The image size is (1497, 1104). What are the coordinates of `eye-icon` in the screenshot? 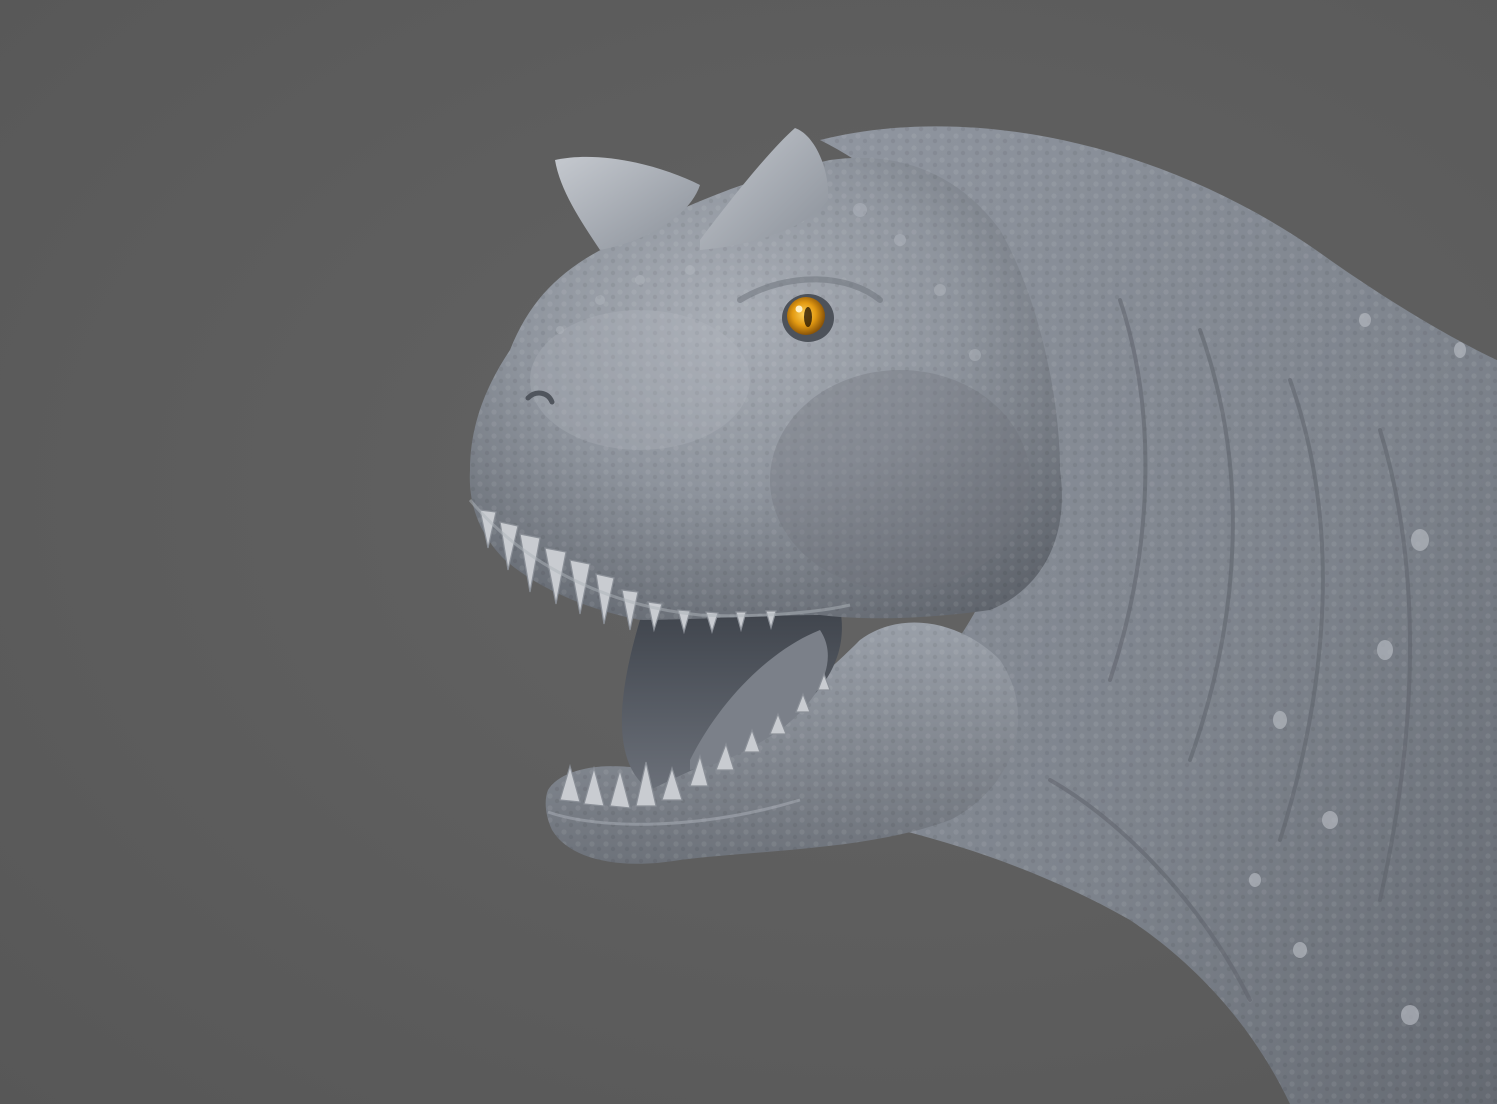 It's located at (808, 318).